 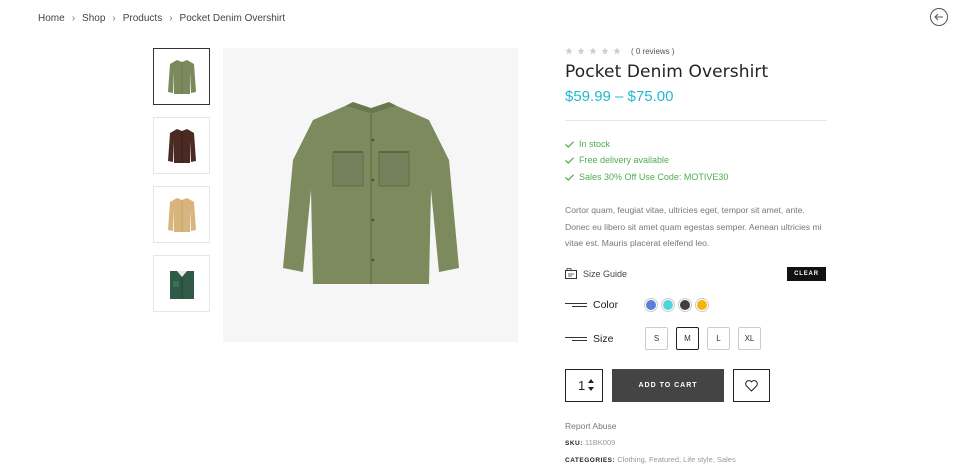 I want to click on sku-value: 11BK009, so click(x=600, y=442).